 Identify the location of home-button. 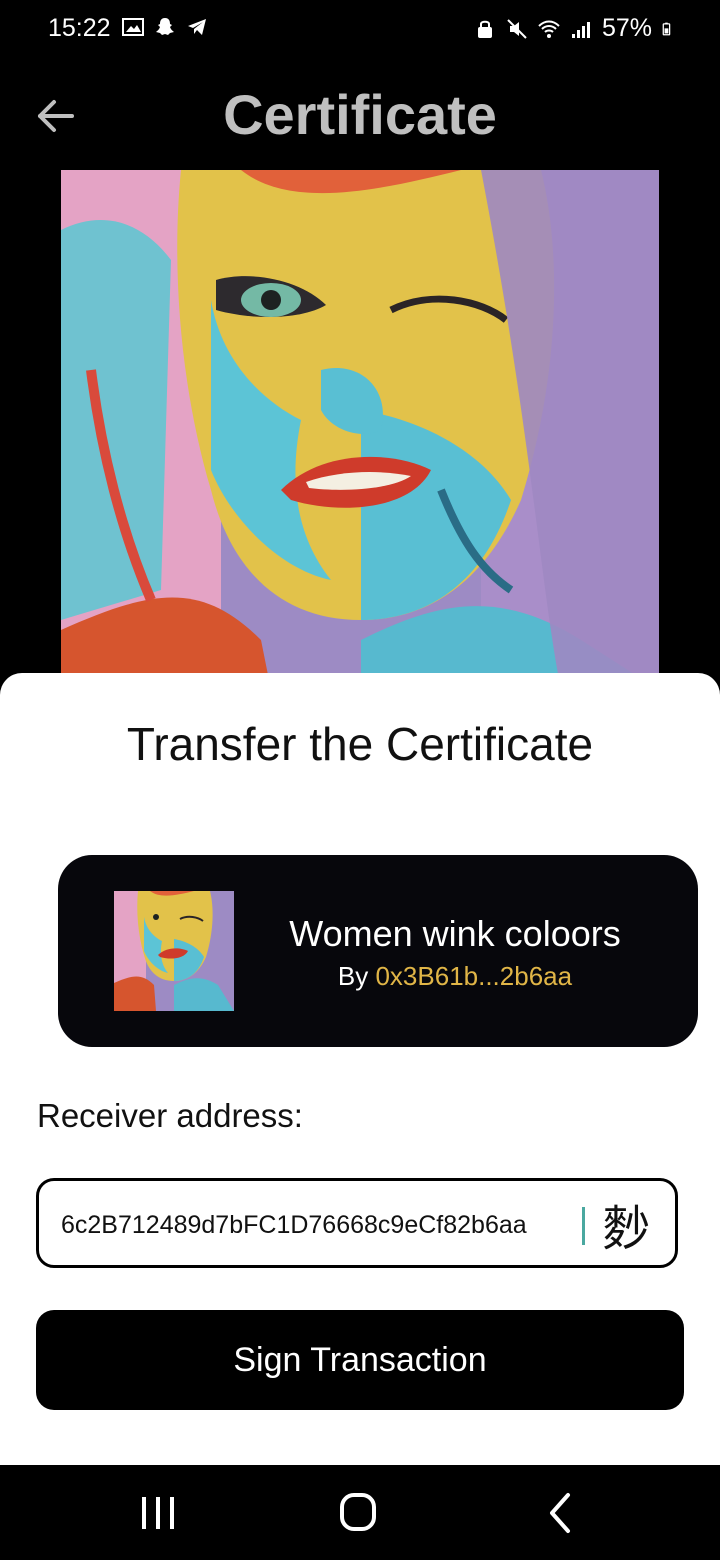
(358, 1513).